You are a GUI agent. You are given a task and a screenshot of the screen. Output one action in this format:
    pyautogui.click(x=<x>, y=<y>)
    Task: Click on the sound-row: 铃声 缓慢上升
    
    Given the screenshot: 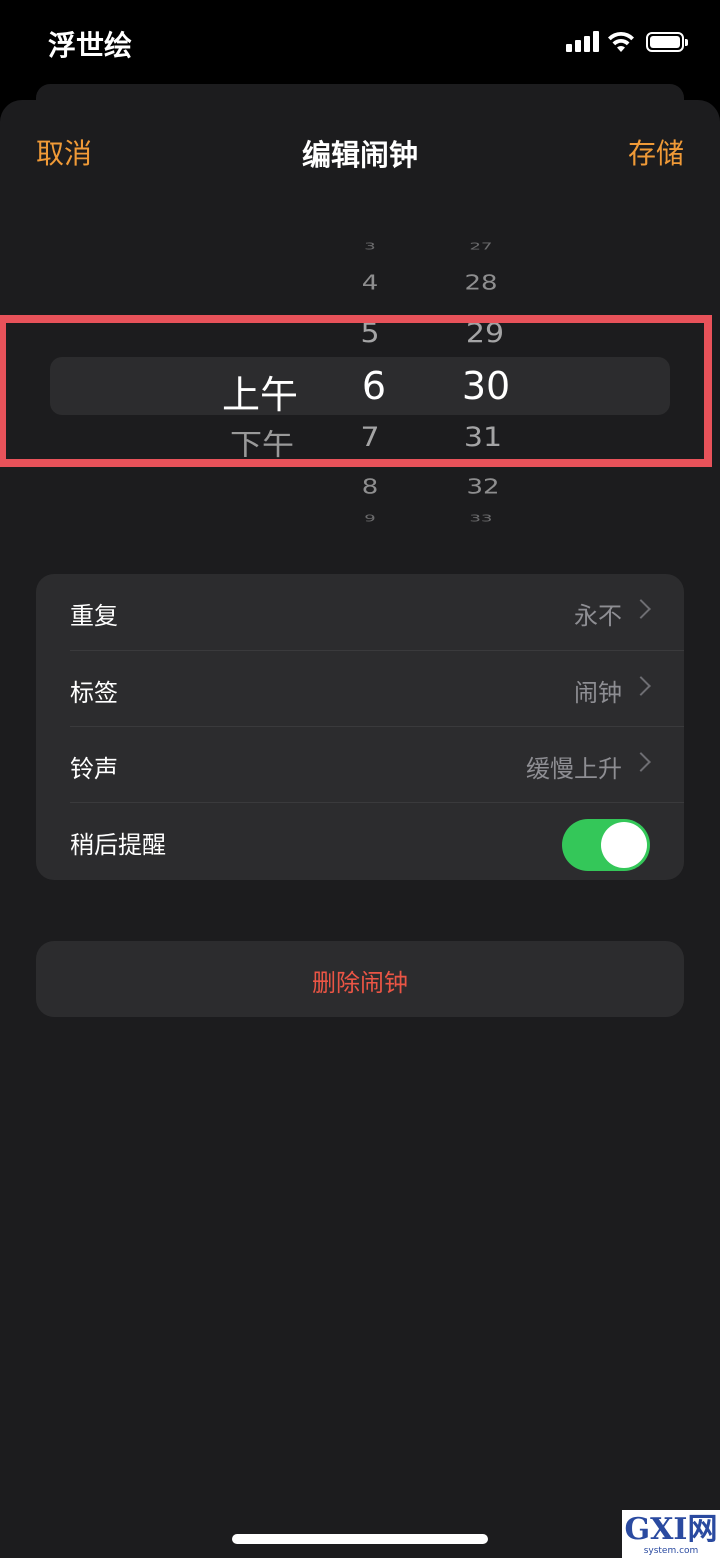 What is the action you would take?
    pyautogui.click(x=360, y=765)
    